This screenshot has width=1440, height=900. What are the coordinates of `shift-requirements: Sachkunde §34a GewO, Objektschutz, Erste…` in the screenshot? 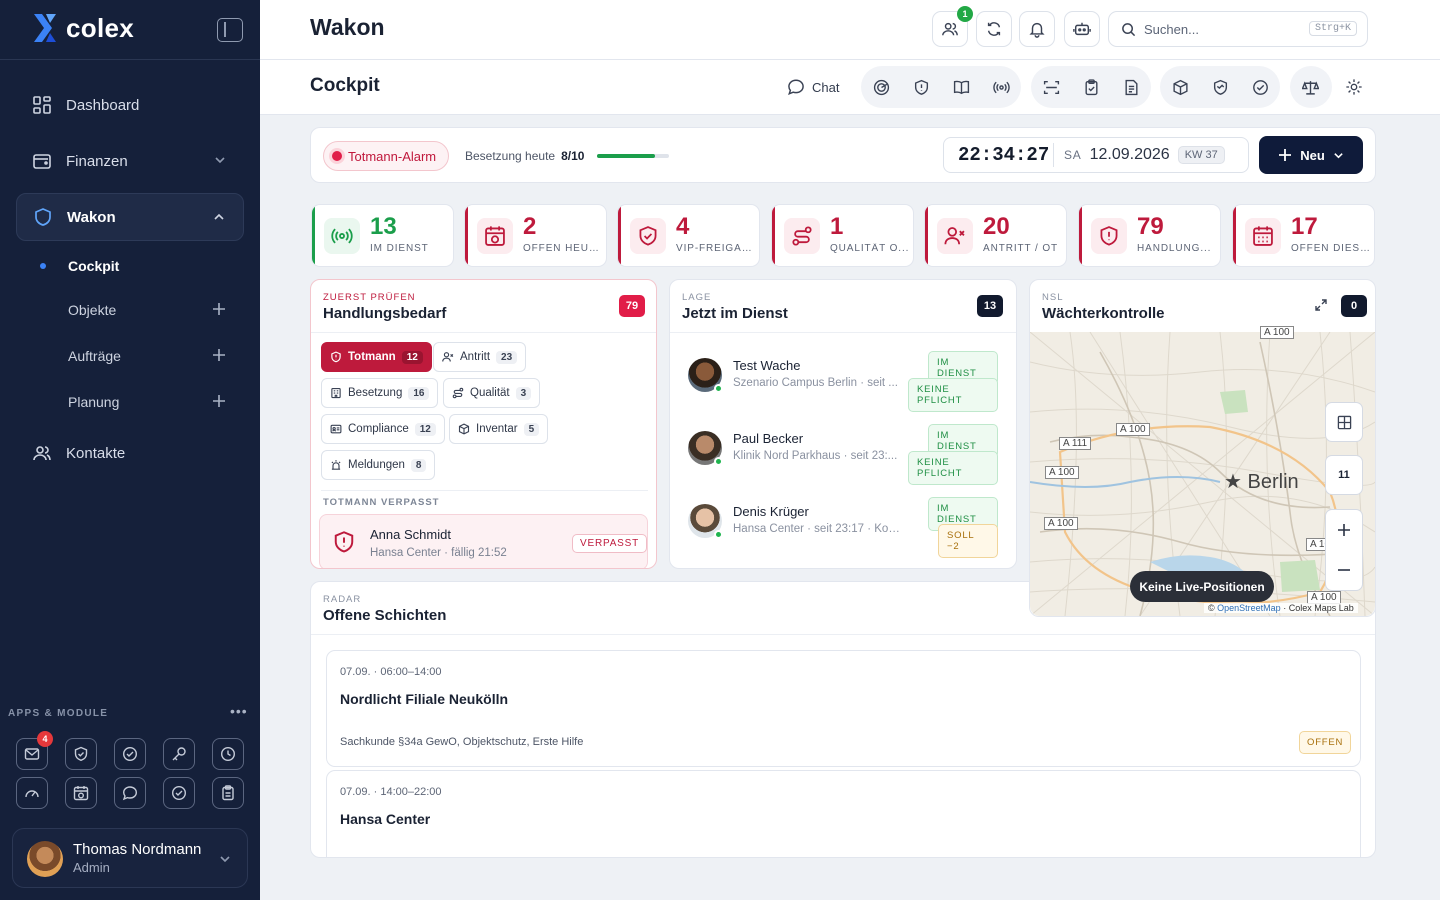 It's located at (462, 742).